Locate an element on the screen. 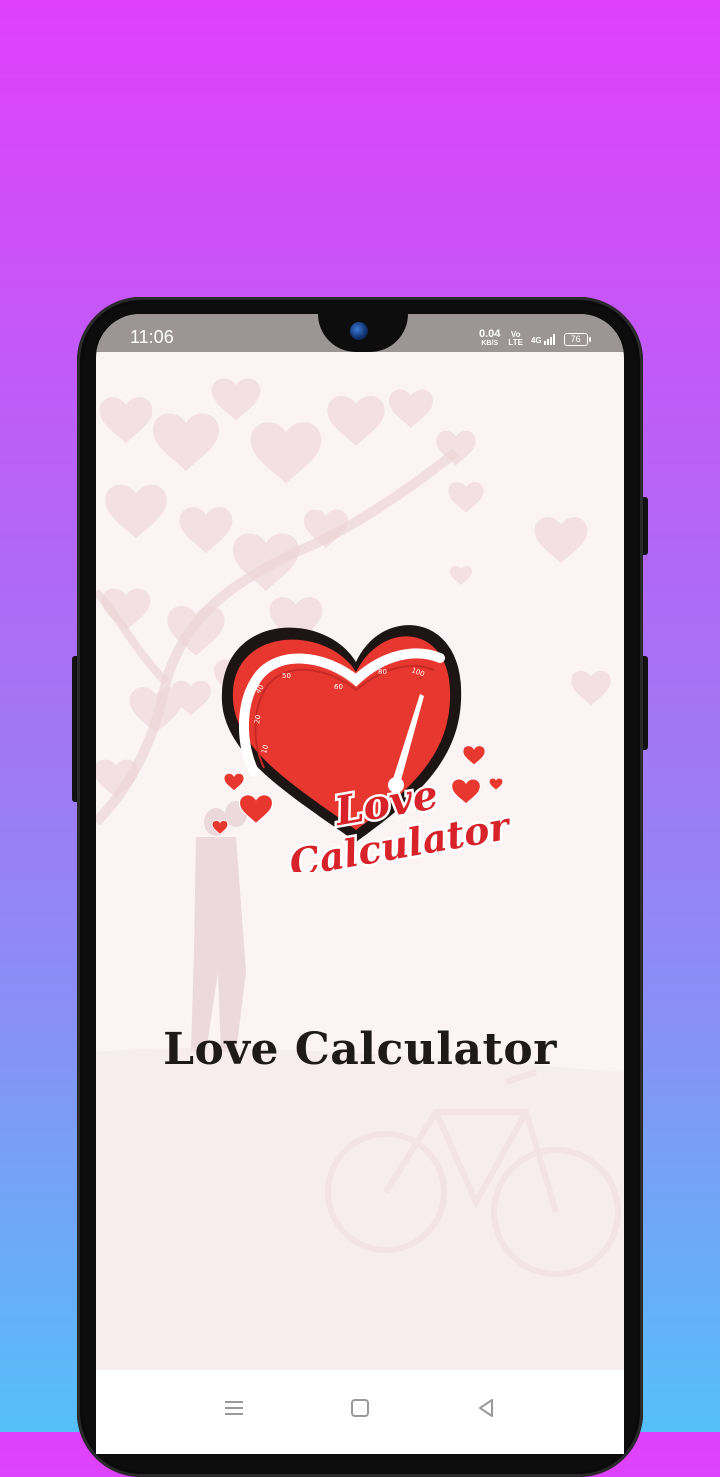 This screenshot has height=1477, width=720. status-bar: 11:06 0.04 KB/S Vo LTE 4G 76 is located at coordinates (360, 333).